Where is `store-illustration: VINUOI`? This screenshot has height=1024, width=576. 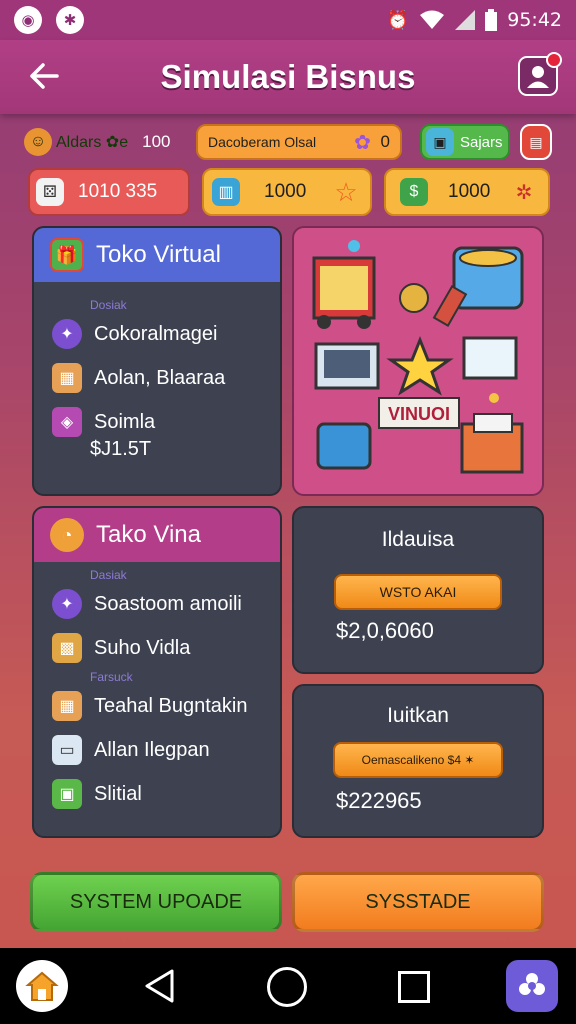 store-illustration: VINUOI is located at coordinates (418, 361).